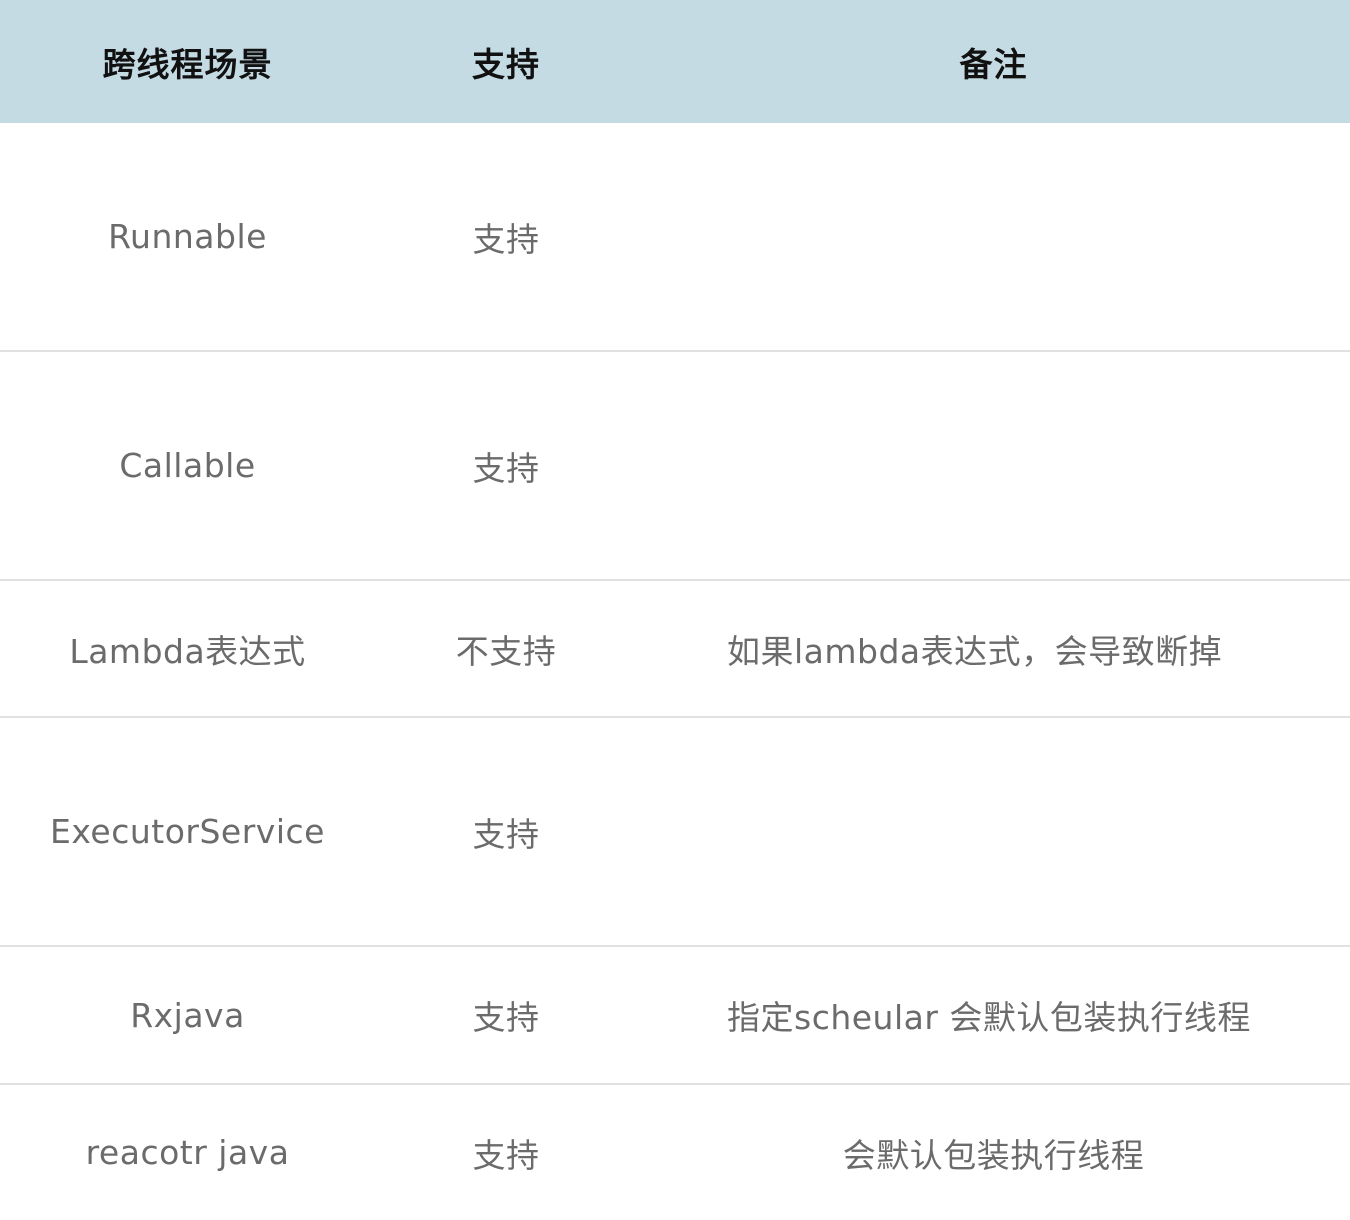  What do you see at coordinates (506, 651) in the screenshot?
I see `row-support: 不支持` at bounding box center [506, 651].